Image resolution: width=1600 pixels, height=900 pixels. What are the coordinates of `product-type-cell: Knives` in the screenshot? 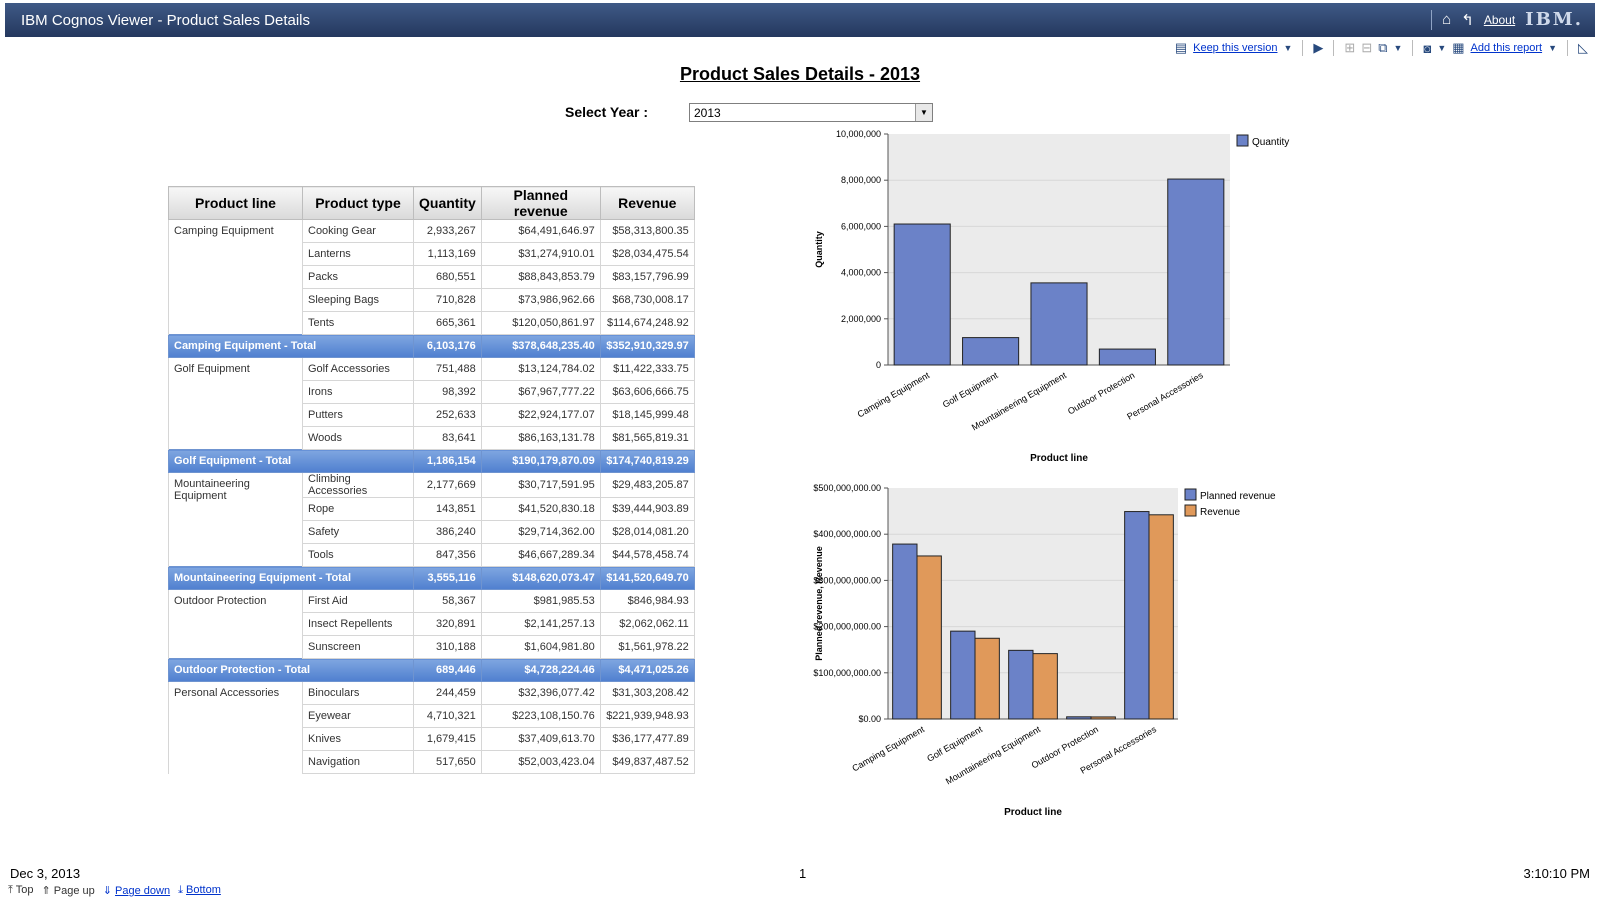 It's located at (358, 739).